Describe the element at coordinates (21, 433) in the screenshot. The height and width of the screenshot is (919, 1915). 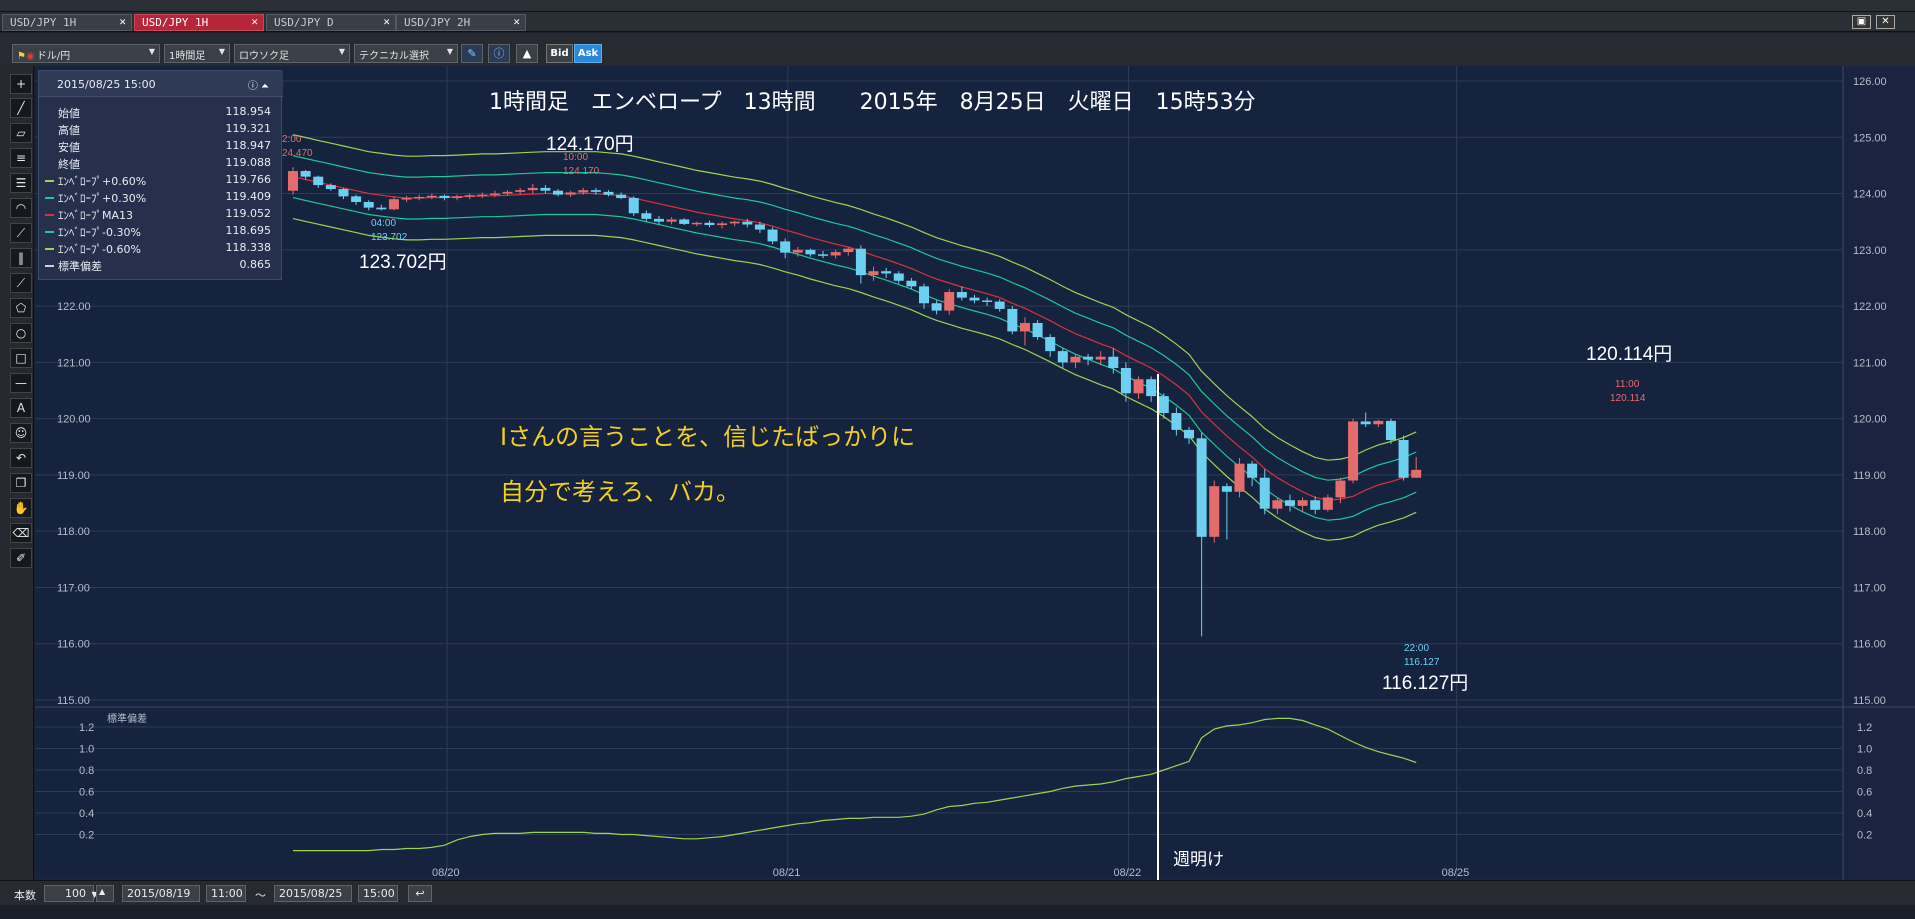
I see `smiley-icon: ☺` at that location.